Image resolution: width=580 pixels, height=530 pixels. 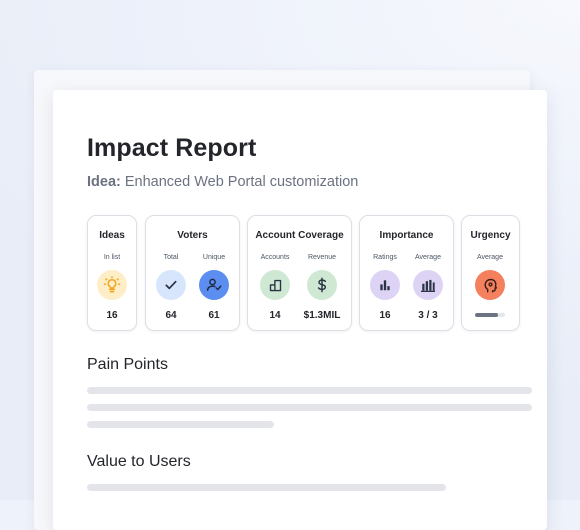 I want to click on importance-average-label: Average, so click(x=428, y=257).